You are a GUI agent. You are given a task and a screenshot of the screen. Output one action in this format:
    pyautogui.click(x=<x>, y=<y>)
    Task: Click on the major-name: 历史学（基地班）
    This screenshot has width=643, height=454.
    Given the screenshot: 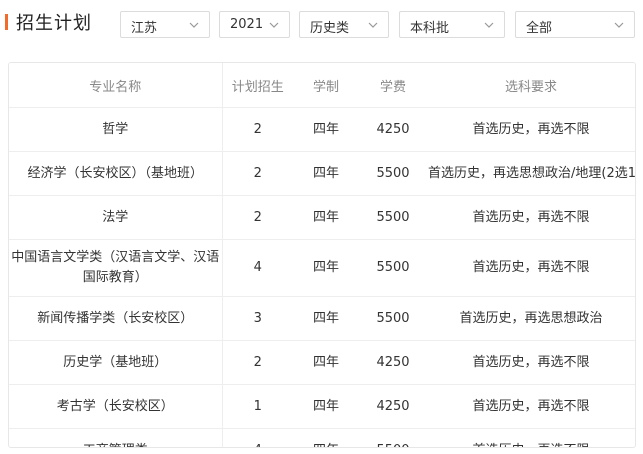 What is the action you would take?
    pyautogui.click(x=116, y=362)
    